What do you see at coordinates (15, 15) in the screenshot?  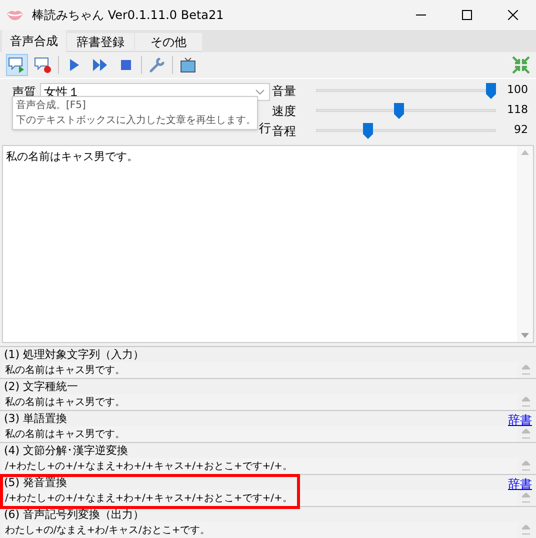 I see `lips-logo-icon` at bounding box center [15, 15].